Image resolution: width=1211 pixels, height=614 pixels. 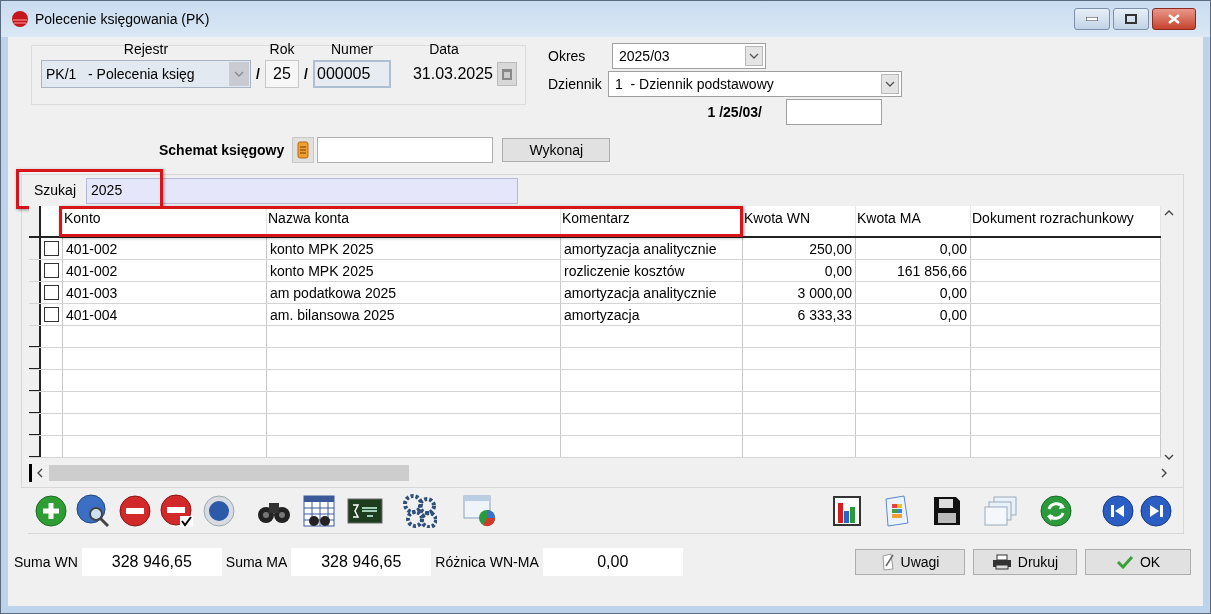 I want to click on add-icon, so click(x=51, y=510).